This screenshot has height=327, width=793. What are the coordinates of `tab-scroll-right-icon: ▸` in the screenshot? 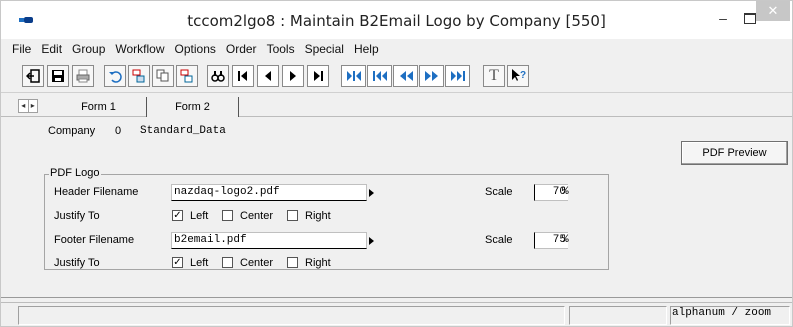 It's located at (32, 106).